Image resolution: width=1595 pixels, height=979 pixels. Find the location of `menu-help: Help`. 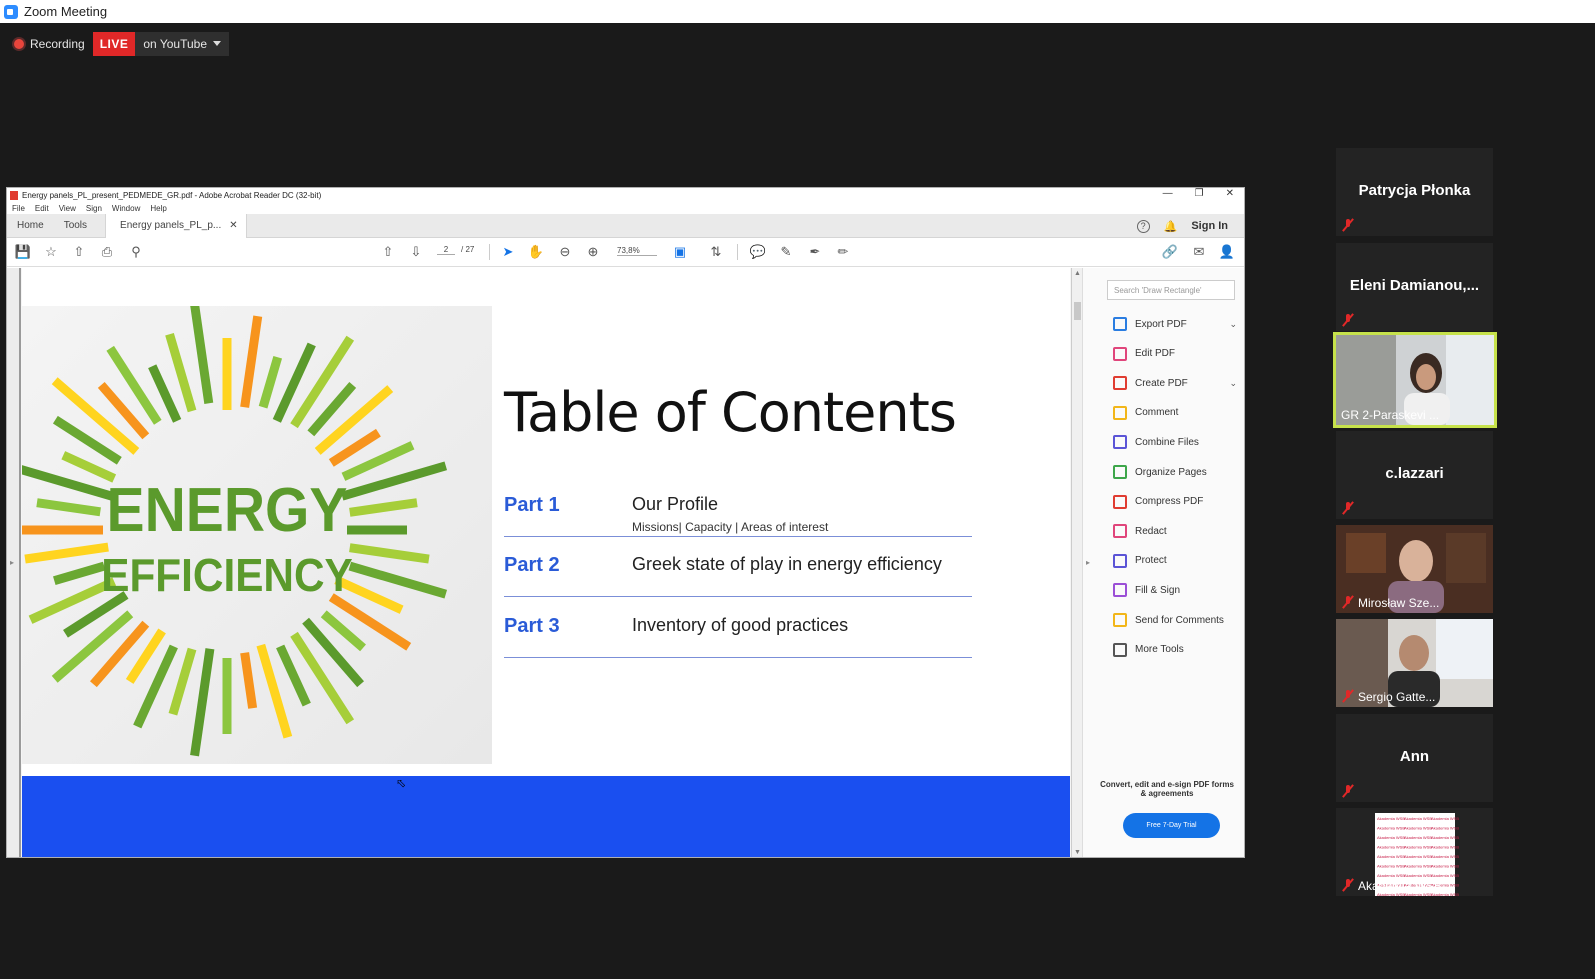

menu-help: Help is located at coordinates (158, 208).